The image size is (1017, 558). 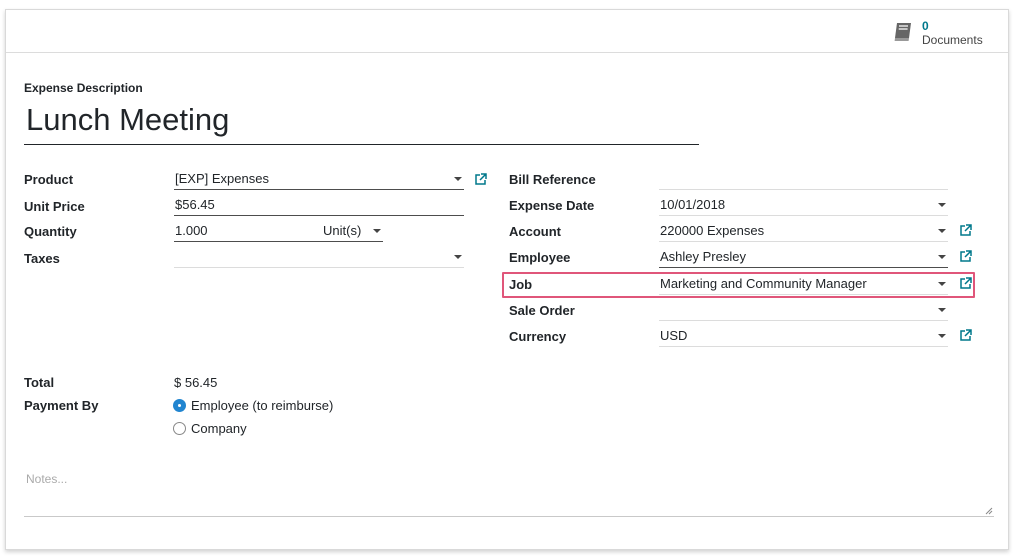 I want to click on product-field: [EXP] Expenses, so click(x=319, y=179).